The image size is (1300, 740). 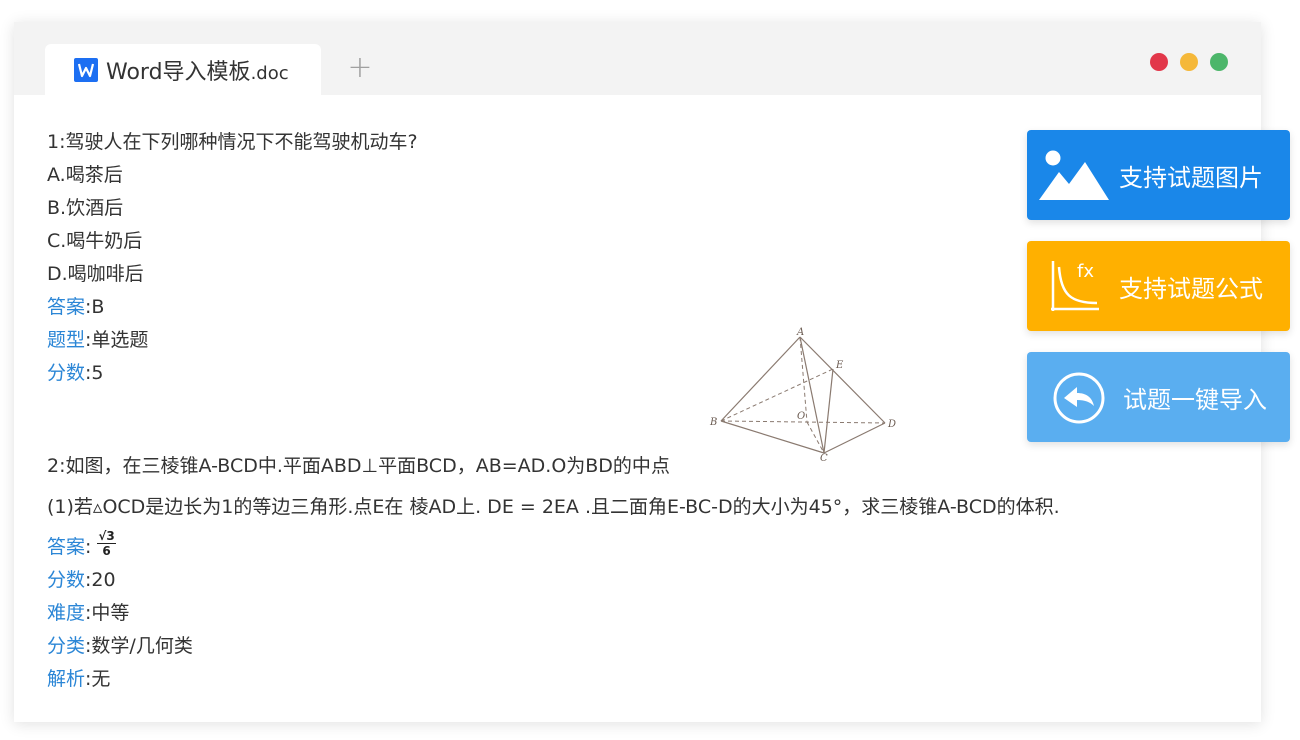 What do you see at coordinates (88, 547) in the screenshot?
I see `answer-colon: :` at bounding box center [88, 547].